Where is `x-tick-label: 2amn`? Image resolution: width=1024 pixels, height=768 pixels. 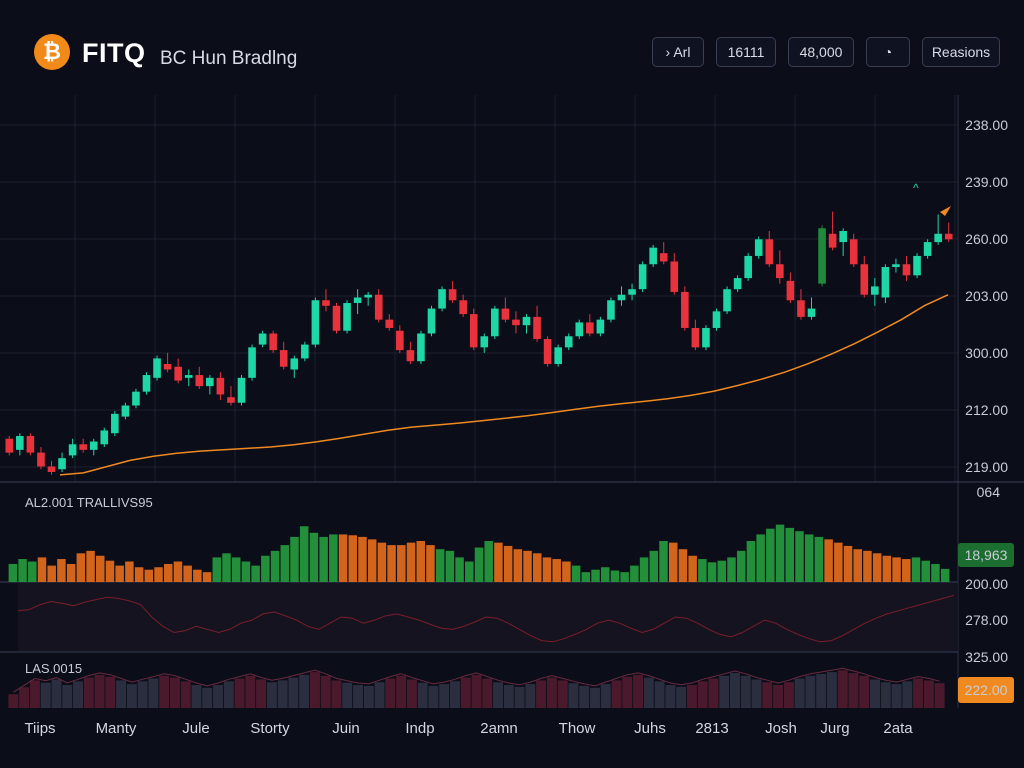 x-tick-label: 2amn is located at coordinates (499, 728).